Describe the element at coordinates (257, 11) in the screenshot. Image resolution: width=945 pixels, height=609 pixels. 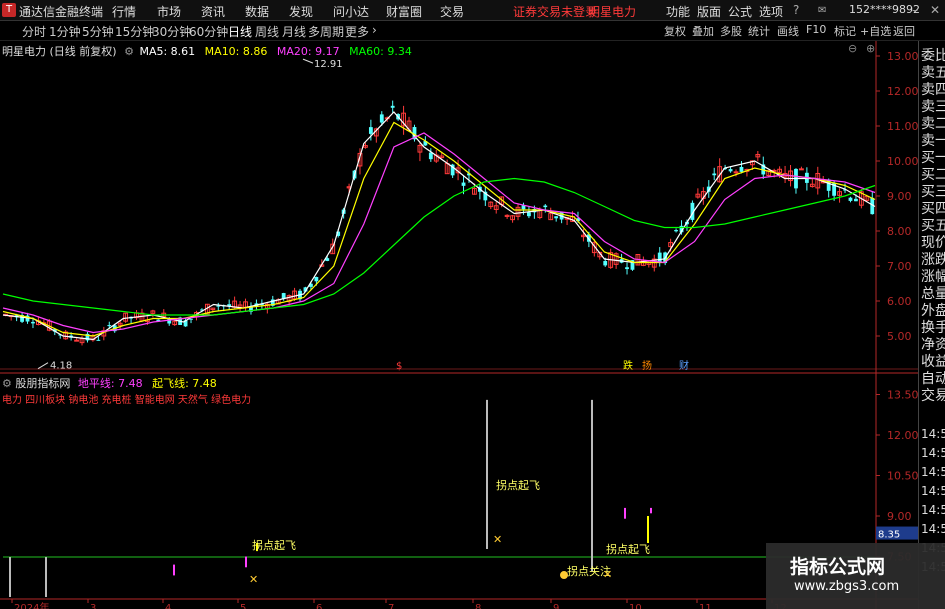
I see `menu-item-data: 数据` at that location.